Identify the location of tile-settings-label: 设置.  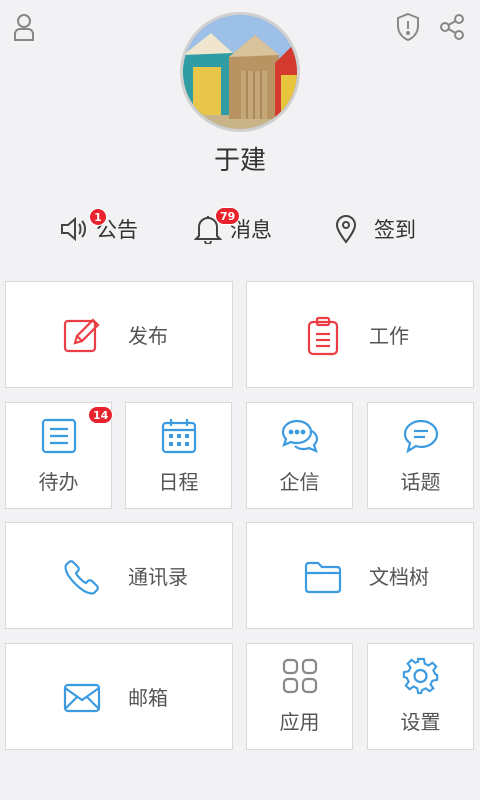
(420, 722).